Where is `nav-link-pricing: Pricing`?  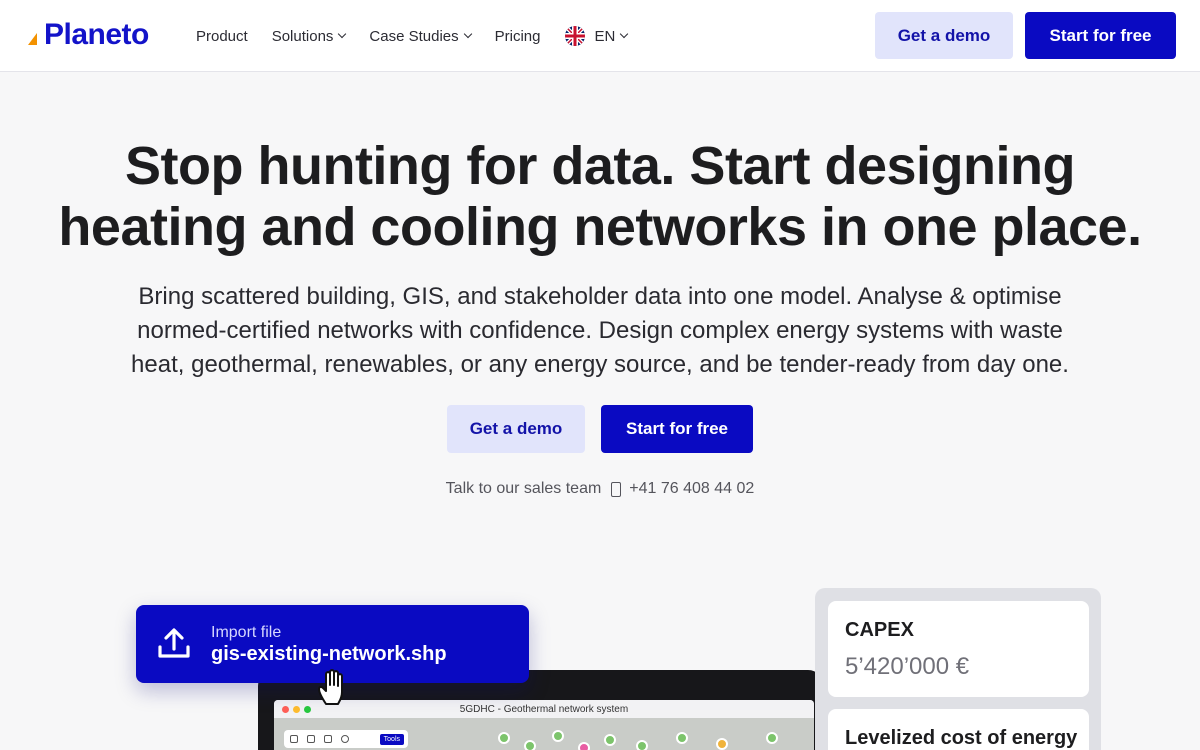 nav-link-pricing: Pricing is located at coordinates (518, 36).